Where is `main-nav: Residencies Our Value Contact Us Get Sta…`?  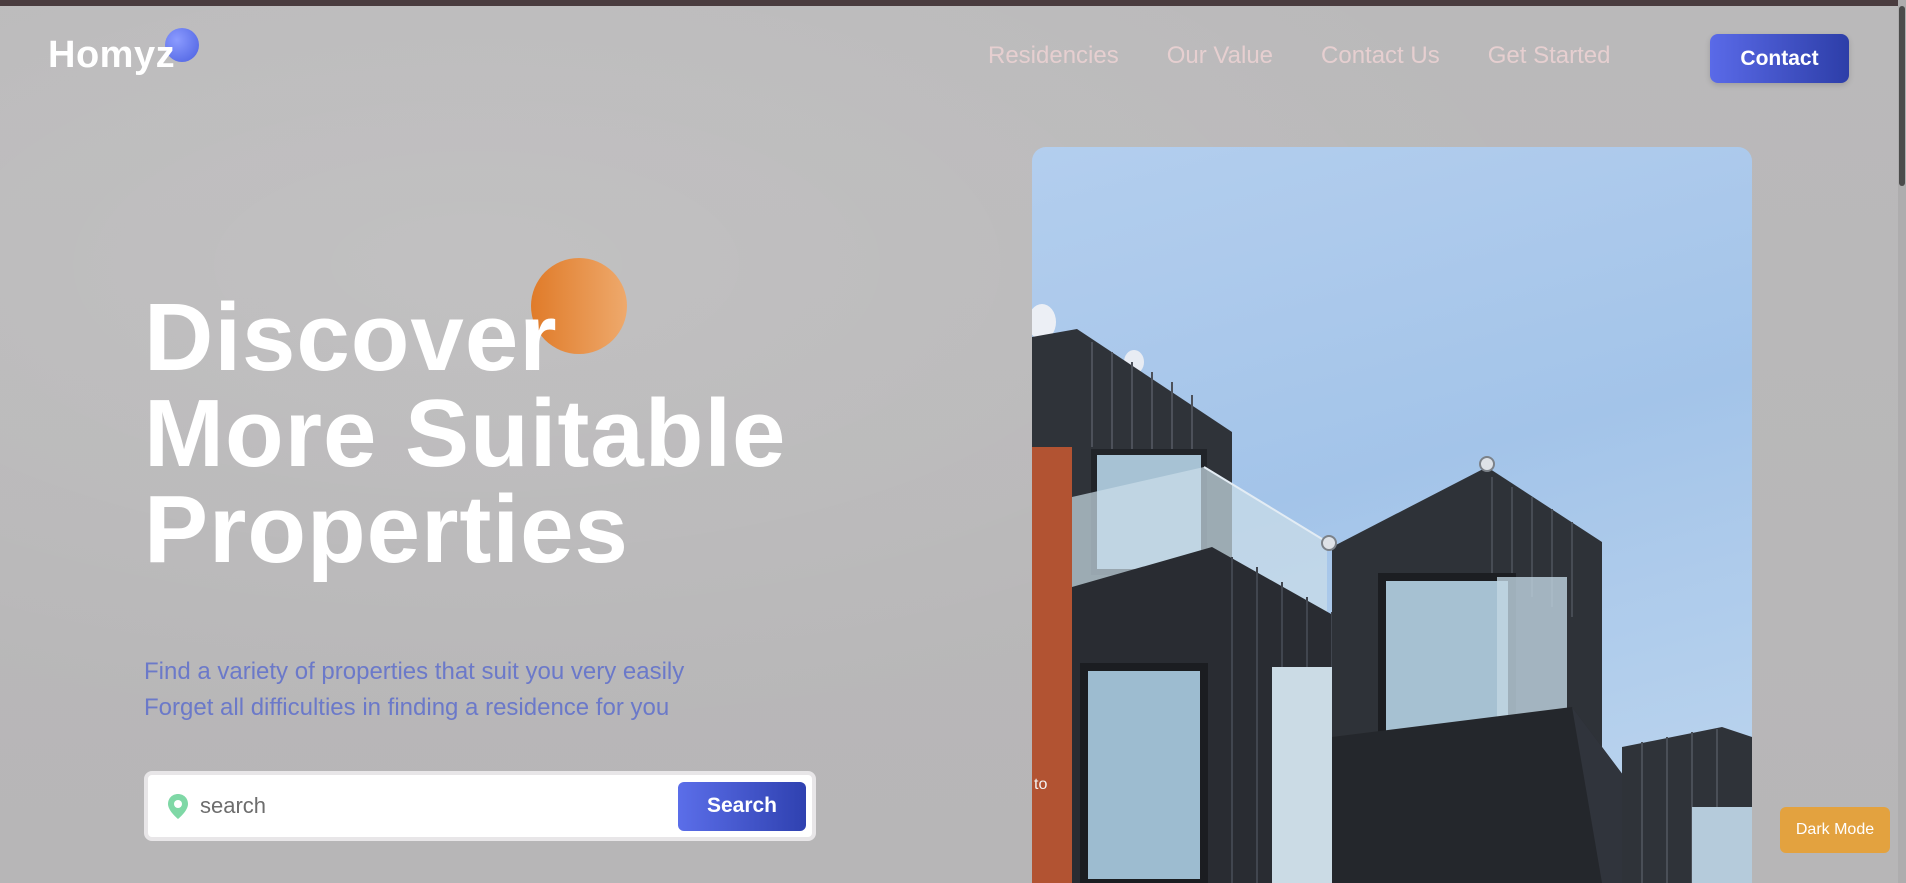
main-nav: Residencies Our Value Contact Us Get Sta… is located at coordinates (1323, 56).